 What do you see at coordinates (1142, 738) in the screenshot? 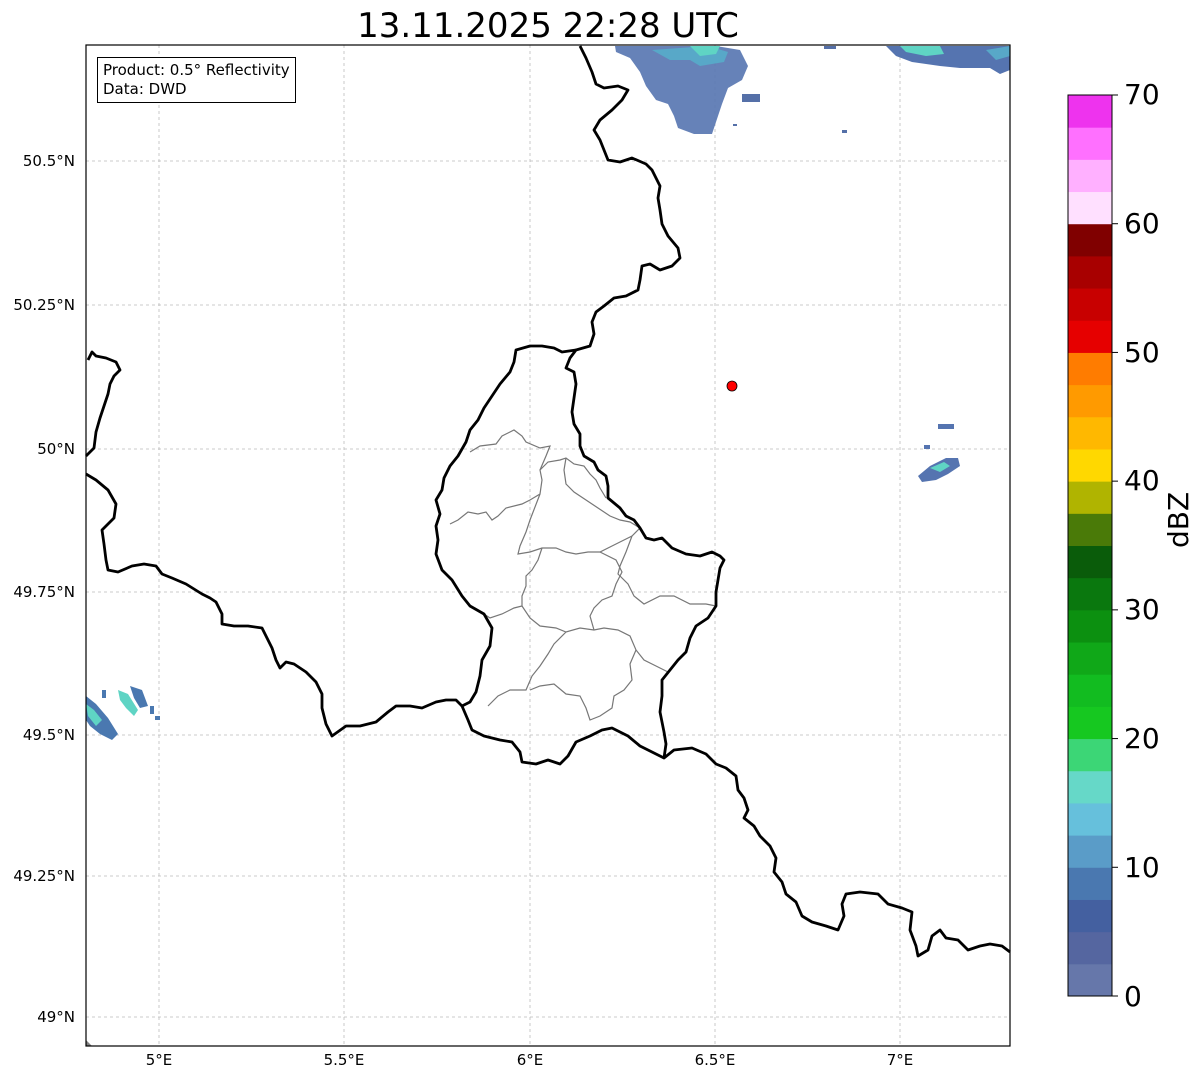
I see `colorbar-tick-20: 20` at bounding box center [1142, 738].